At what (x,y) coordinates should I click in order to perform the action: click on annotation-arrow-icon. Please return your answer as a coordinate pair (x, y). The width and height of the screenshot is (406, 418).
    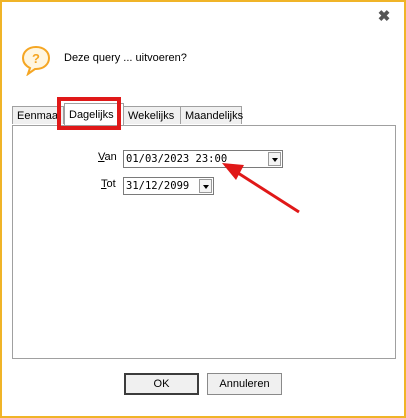
    Looking at the image, I should click on (261, 188).